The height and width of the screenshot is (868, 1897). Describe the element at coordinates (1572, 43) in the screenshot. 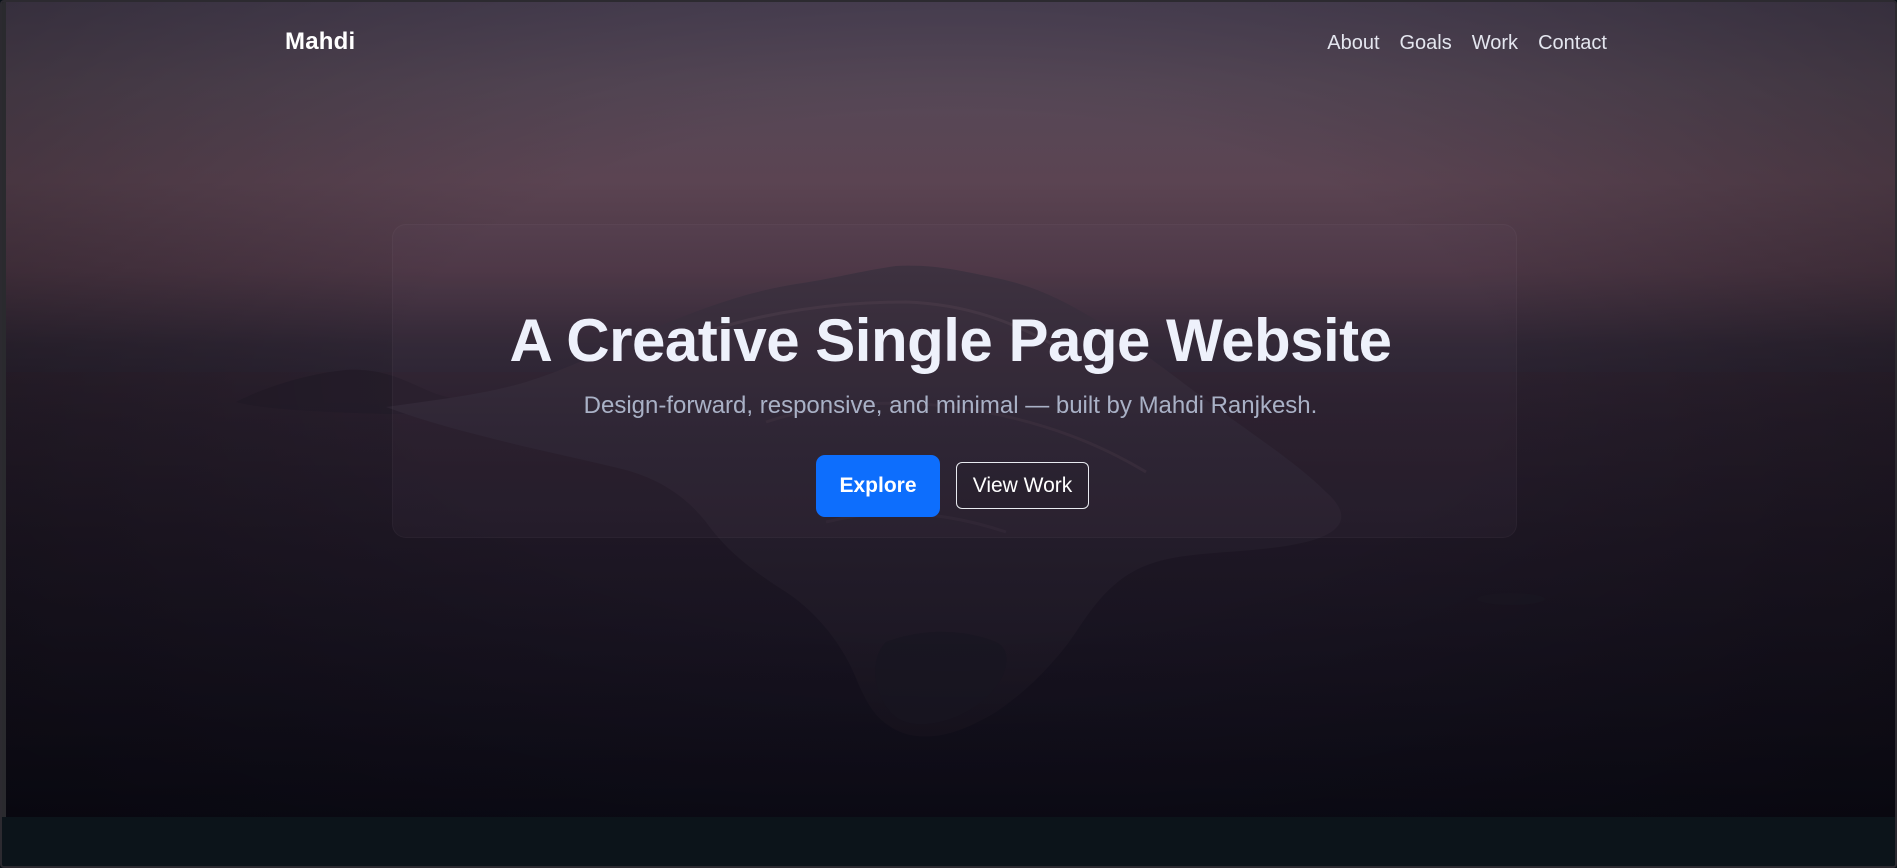

I see `nav-link-contact: Contact` at that location.